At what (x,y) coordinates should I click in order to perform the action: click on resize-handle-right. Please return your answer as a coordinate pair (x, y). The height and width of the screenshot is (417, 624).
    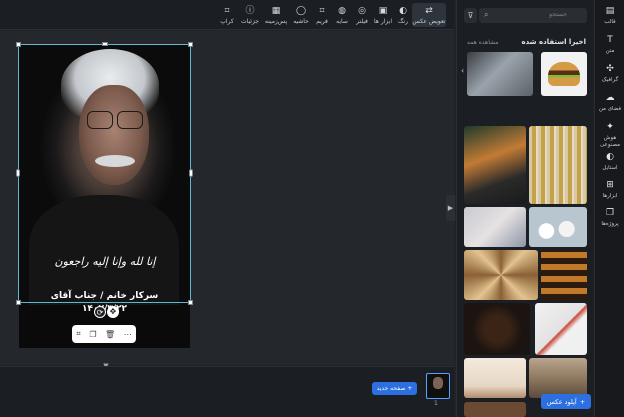
    Looking at the image, I should click on (191, 173).